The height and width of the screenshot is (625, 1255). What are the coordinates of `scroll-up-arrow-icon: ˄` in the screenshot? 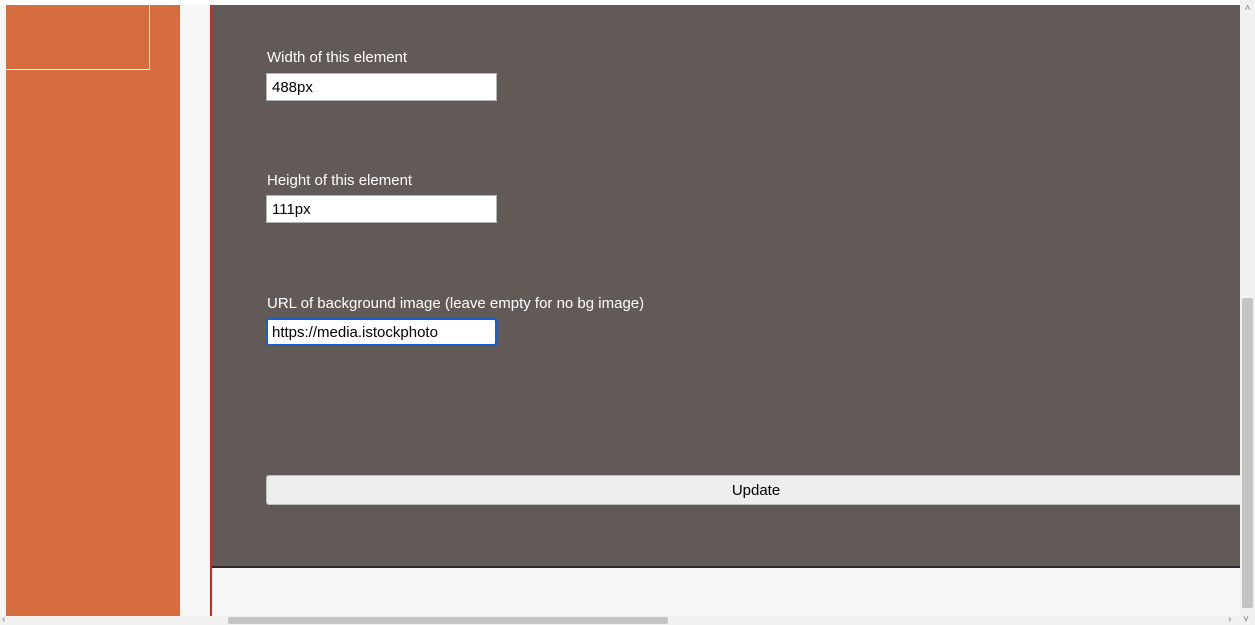 It's located at (1247, 9).